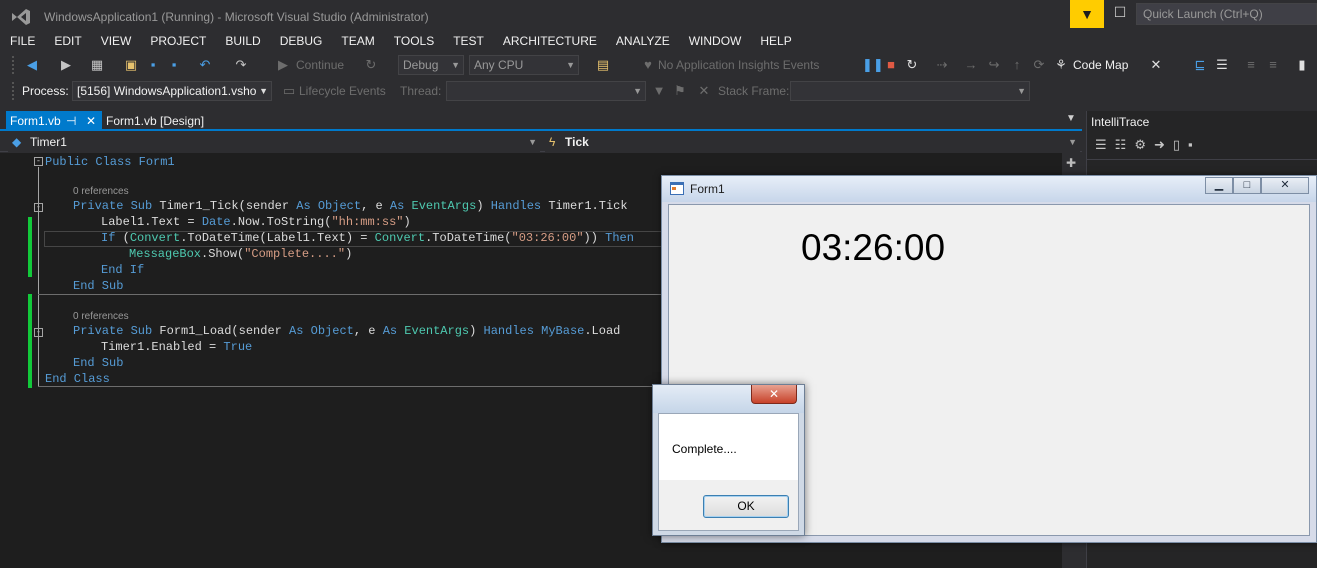  I want to click on stop-icon: ■, so click(891, 65).